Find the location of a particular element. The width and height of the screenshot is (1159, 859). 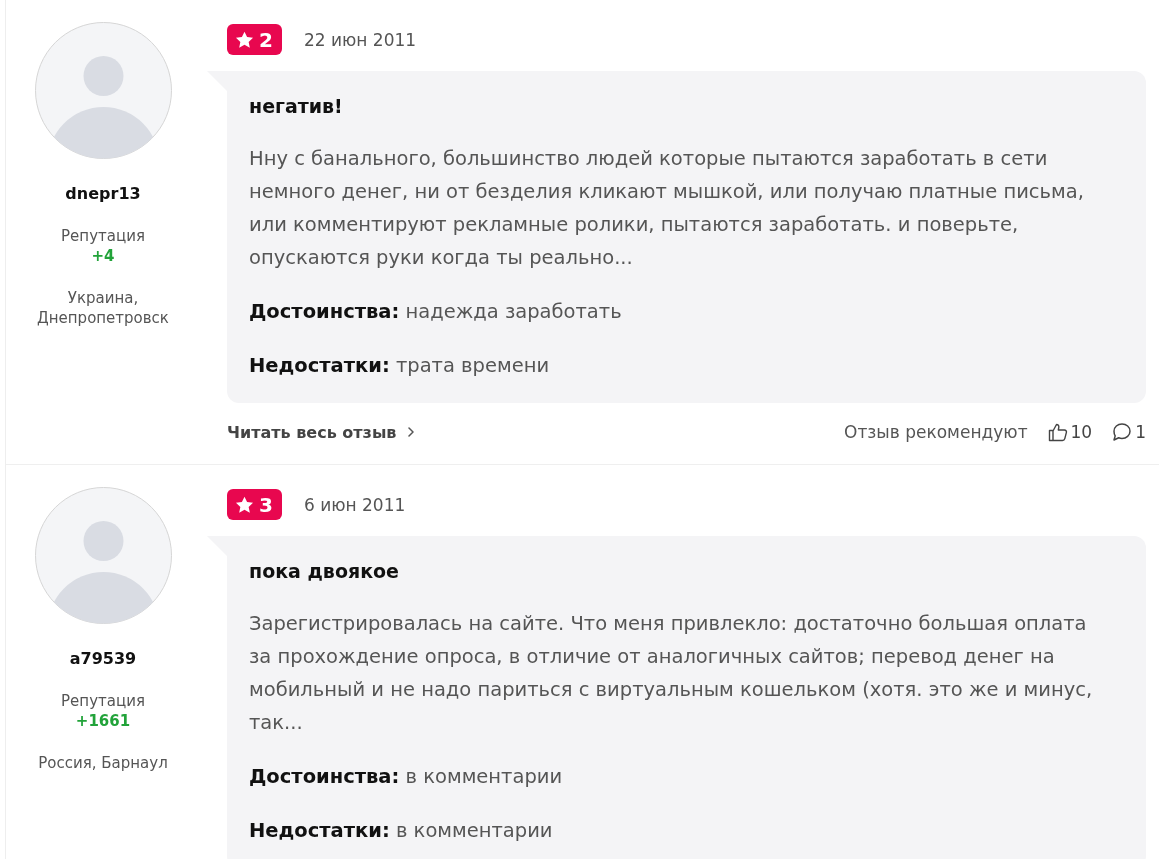

user-name: dnepr13 is located at coordinates (103, 194).